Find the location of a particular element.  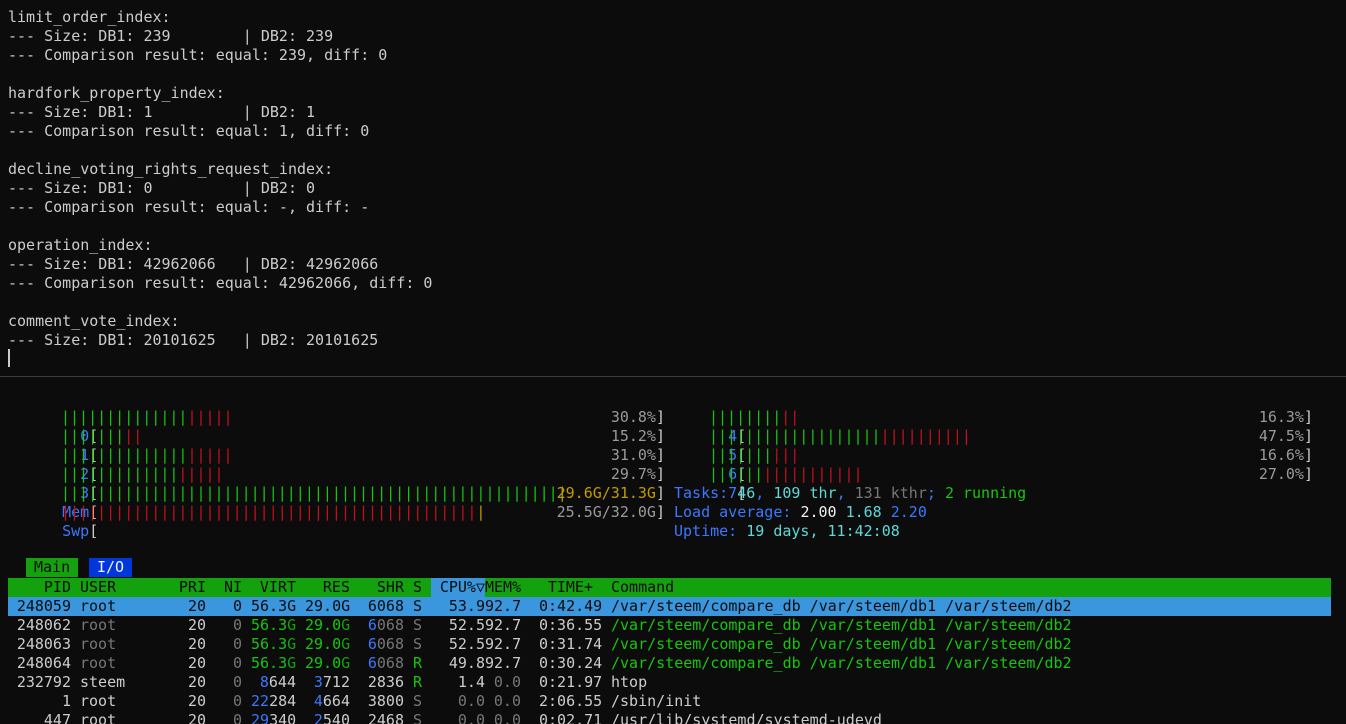

log-line: --- Size: DB1: 0 | DB2: 0 is located at coordinates (162, 188).